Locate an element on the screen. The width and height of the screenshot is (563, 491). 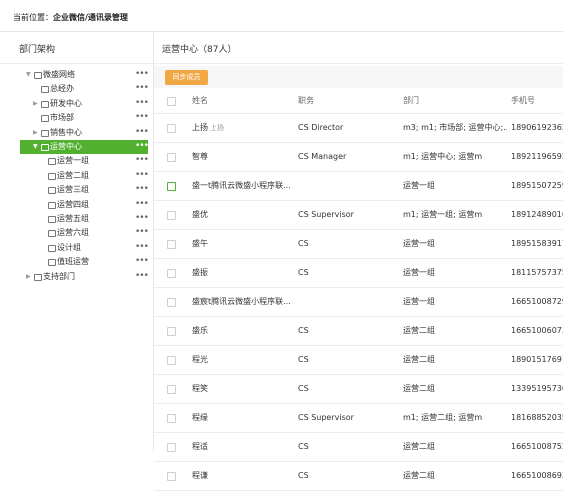
member-name-cell: 盛乐 is located at coordinates (242, 331).